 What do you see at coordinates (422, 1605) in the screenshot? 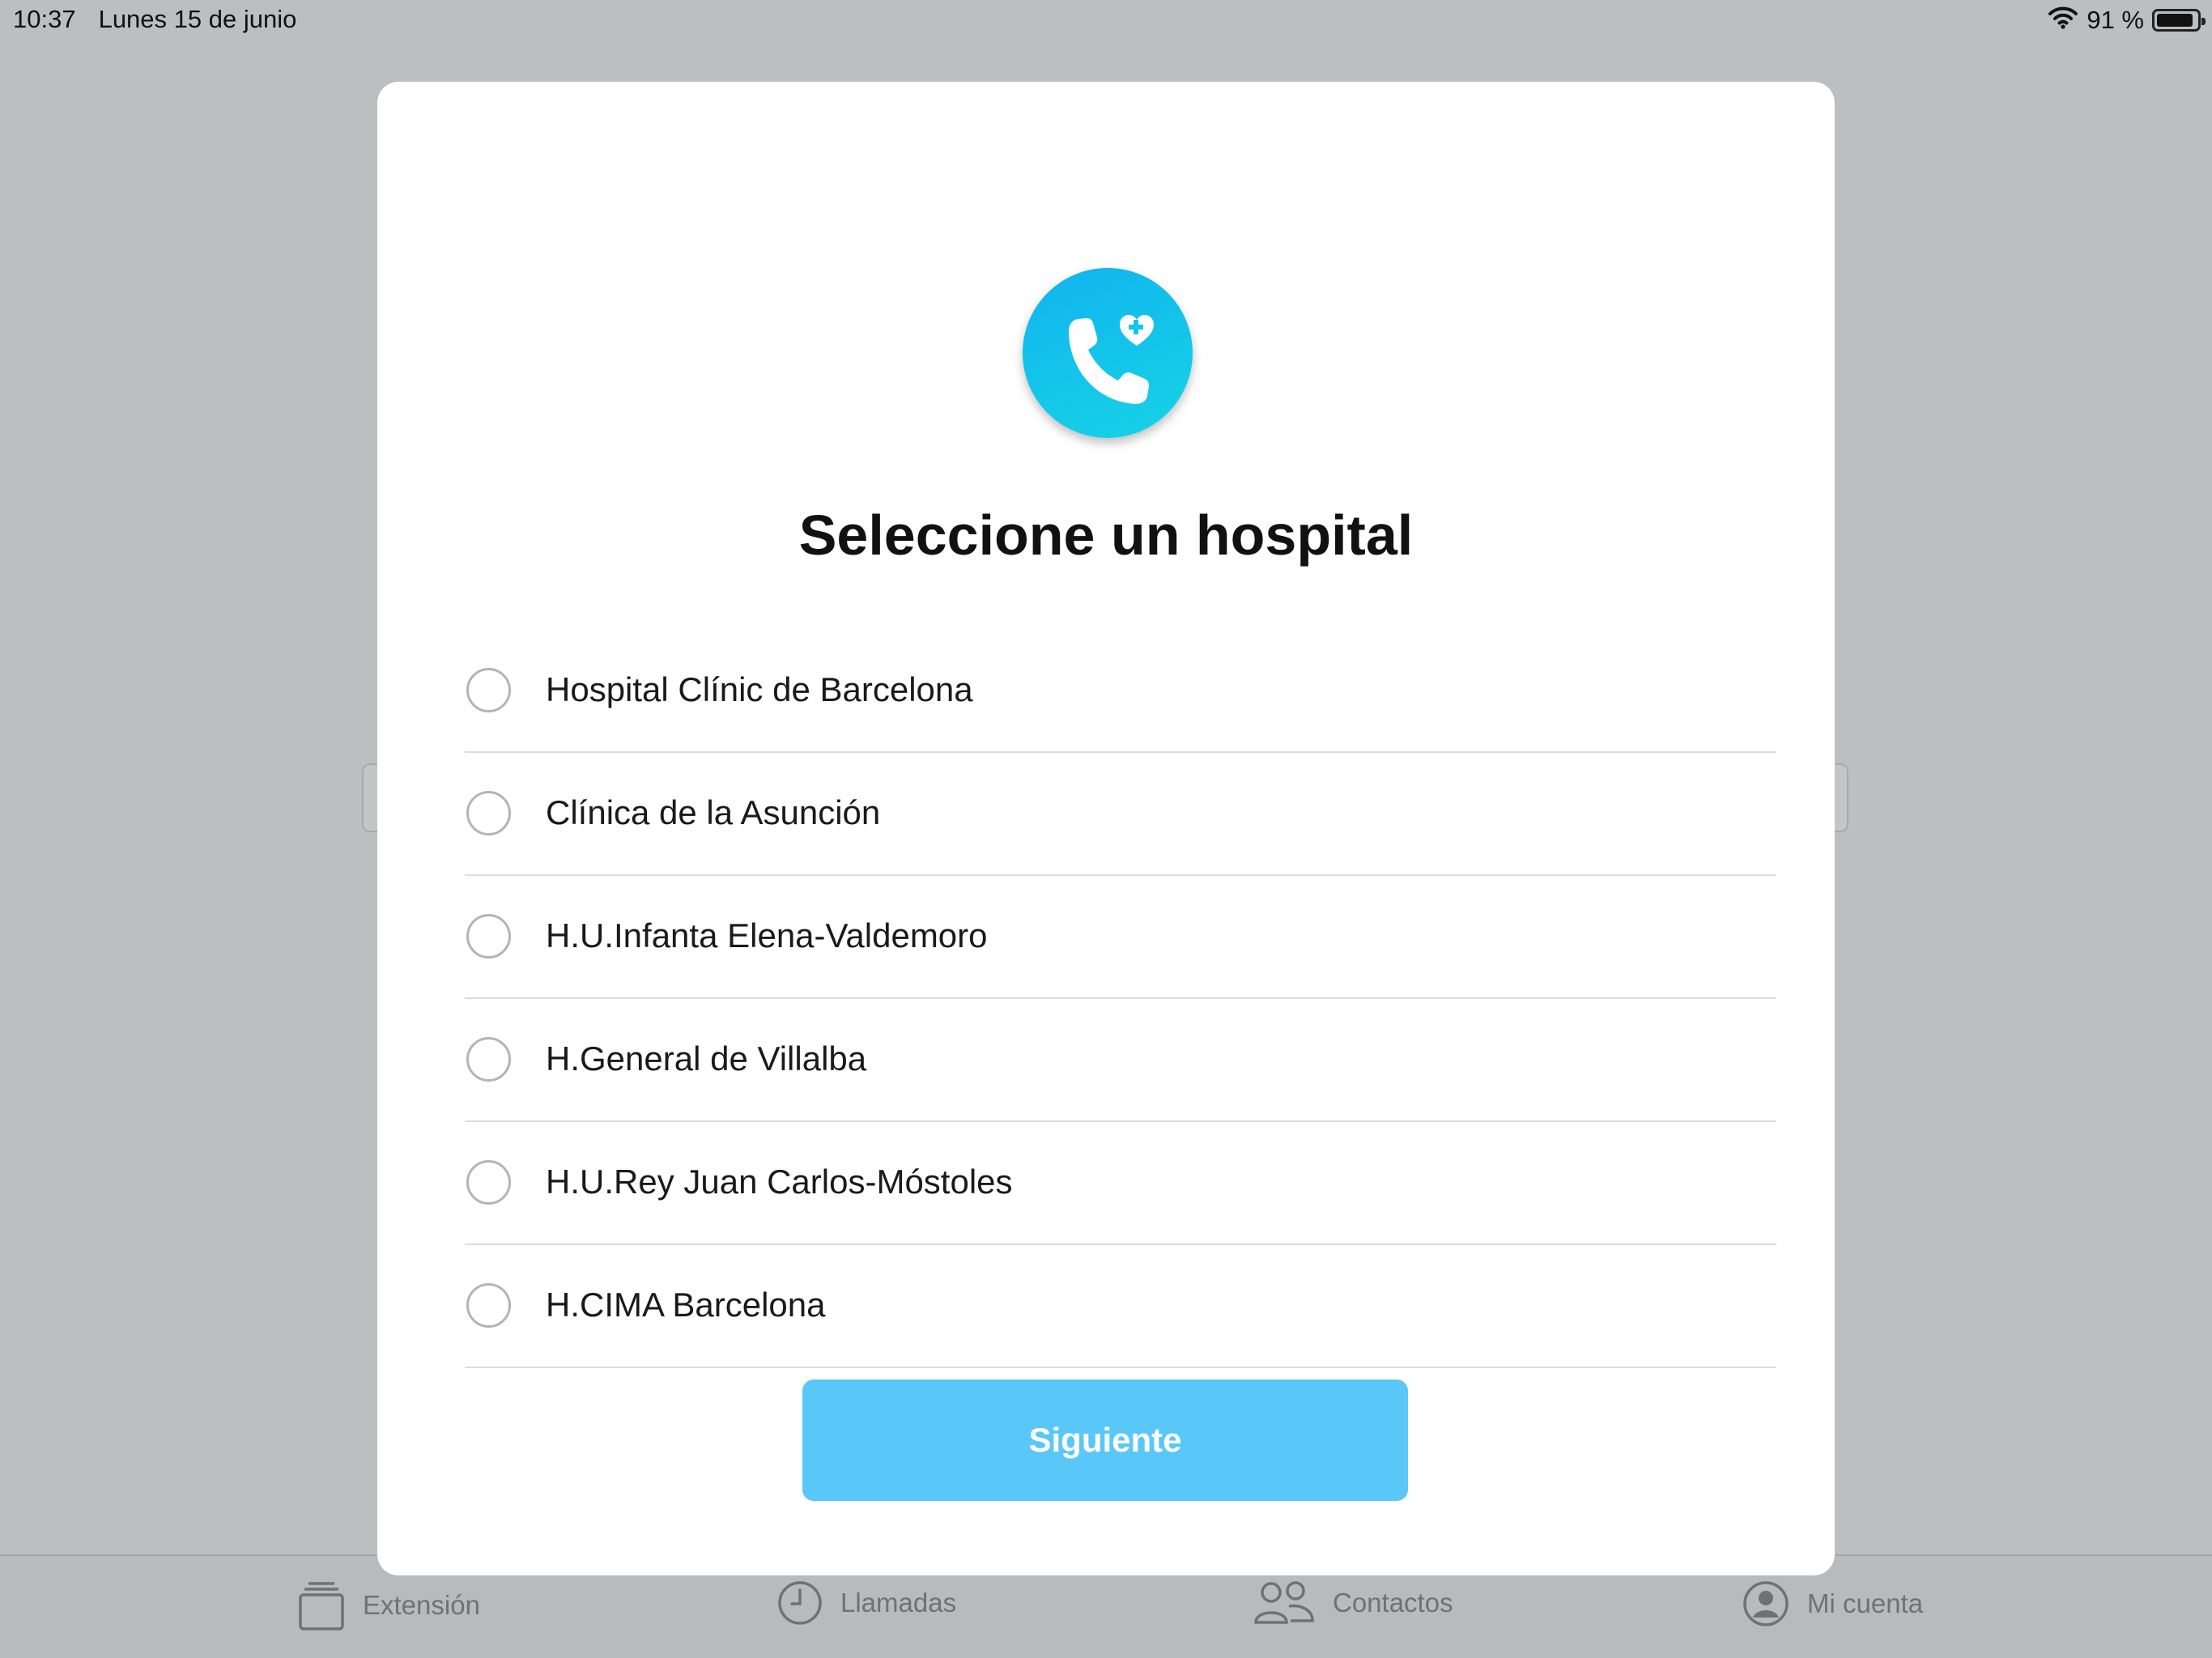
I see `tab-extension-label: Extensión` at bounding box center [422, 1605].